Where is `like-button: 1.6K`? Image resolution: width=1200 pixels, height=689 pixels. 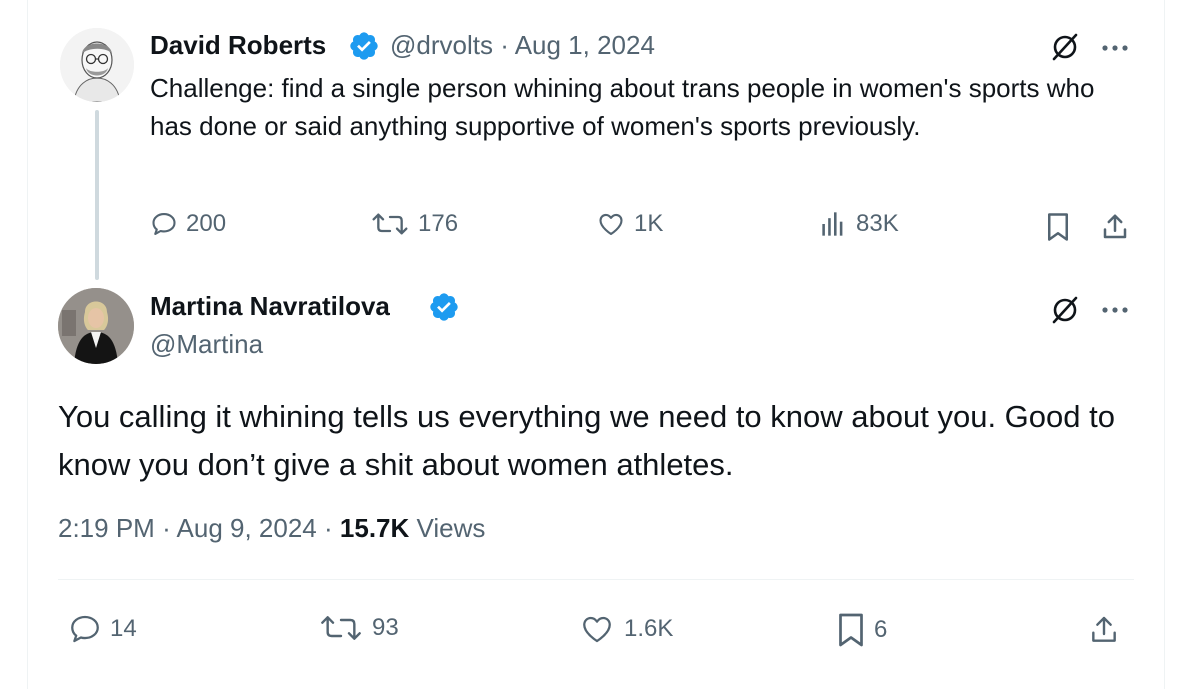 like-button: 1.6K is located at coordinates (625, 629).